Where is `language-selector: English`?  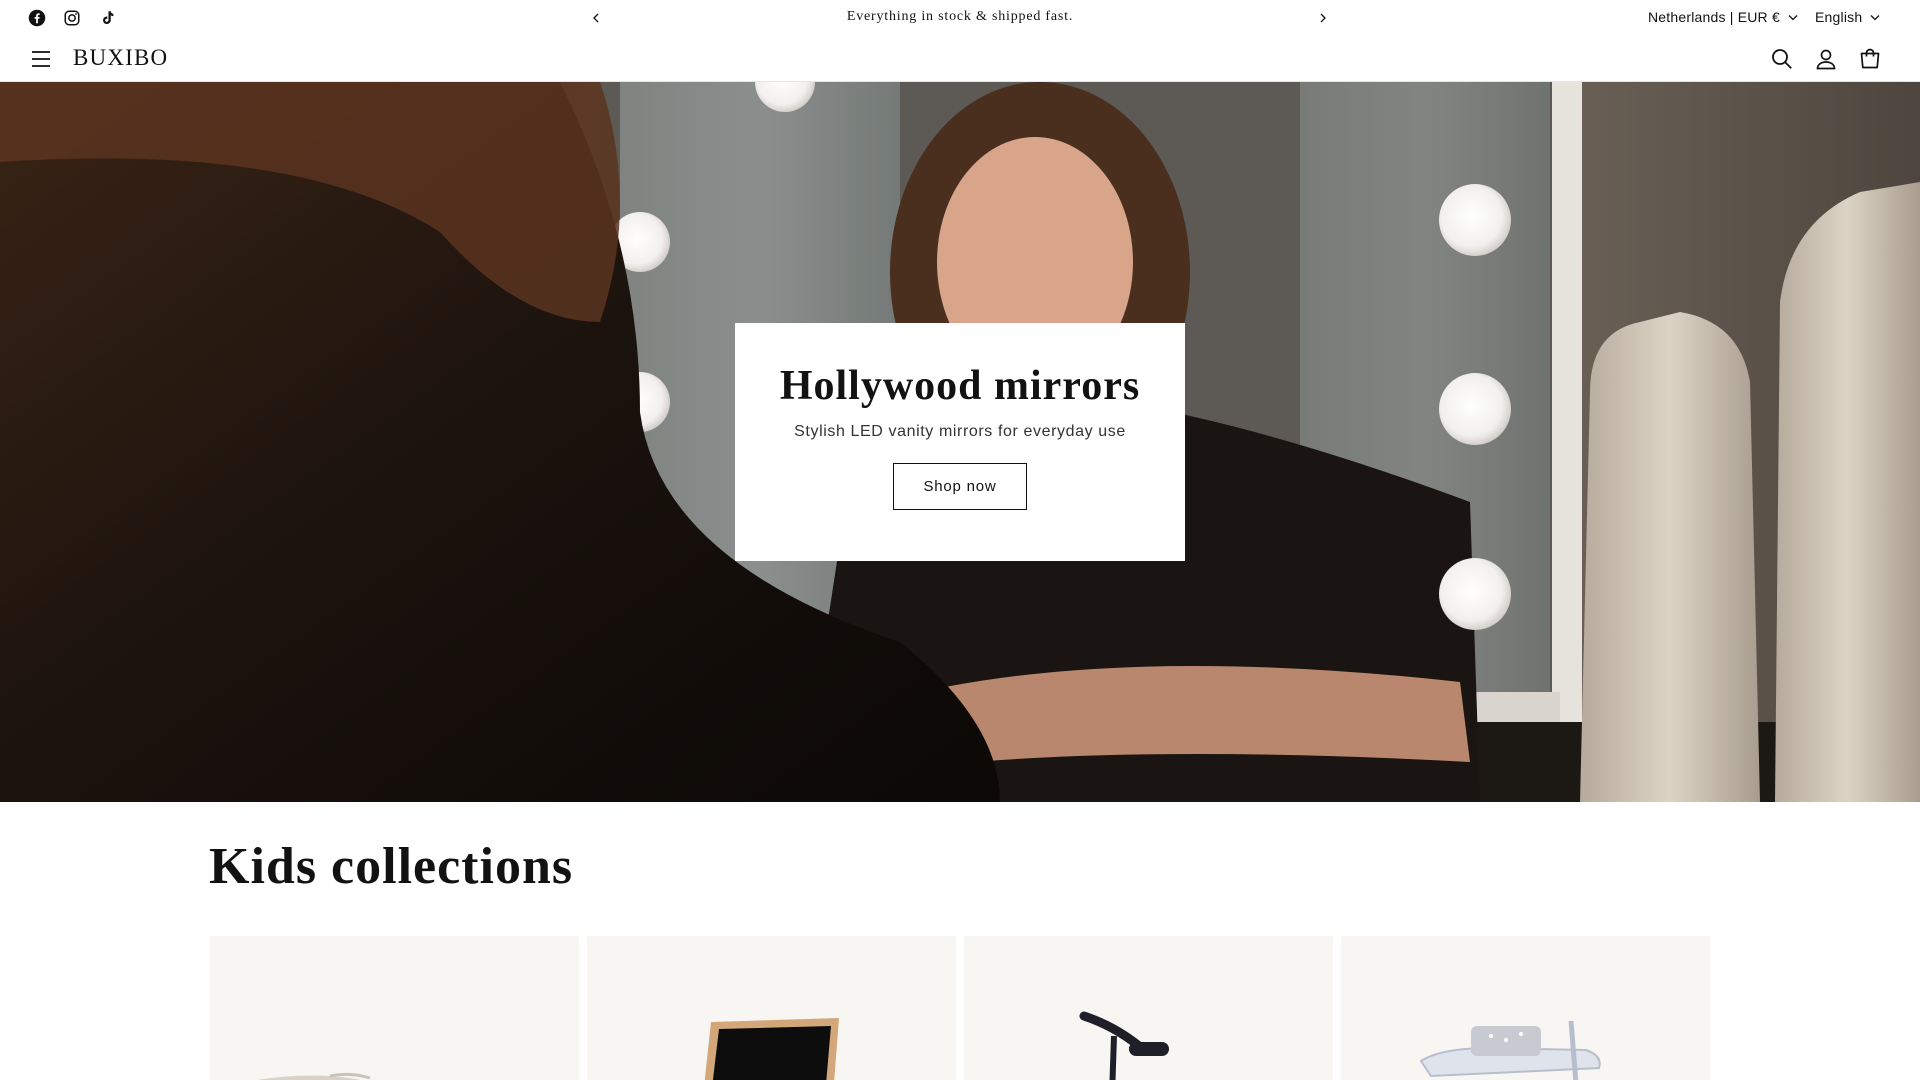 language-selector: English is located at coordinates (1847, 17).